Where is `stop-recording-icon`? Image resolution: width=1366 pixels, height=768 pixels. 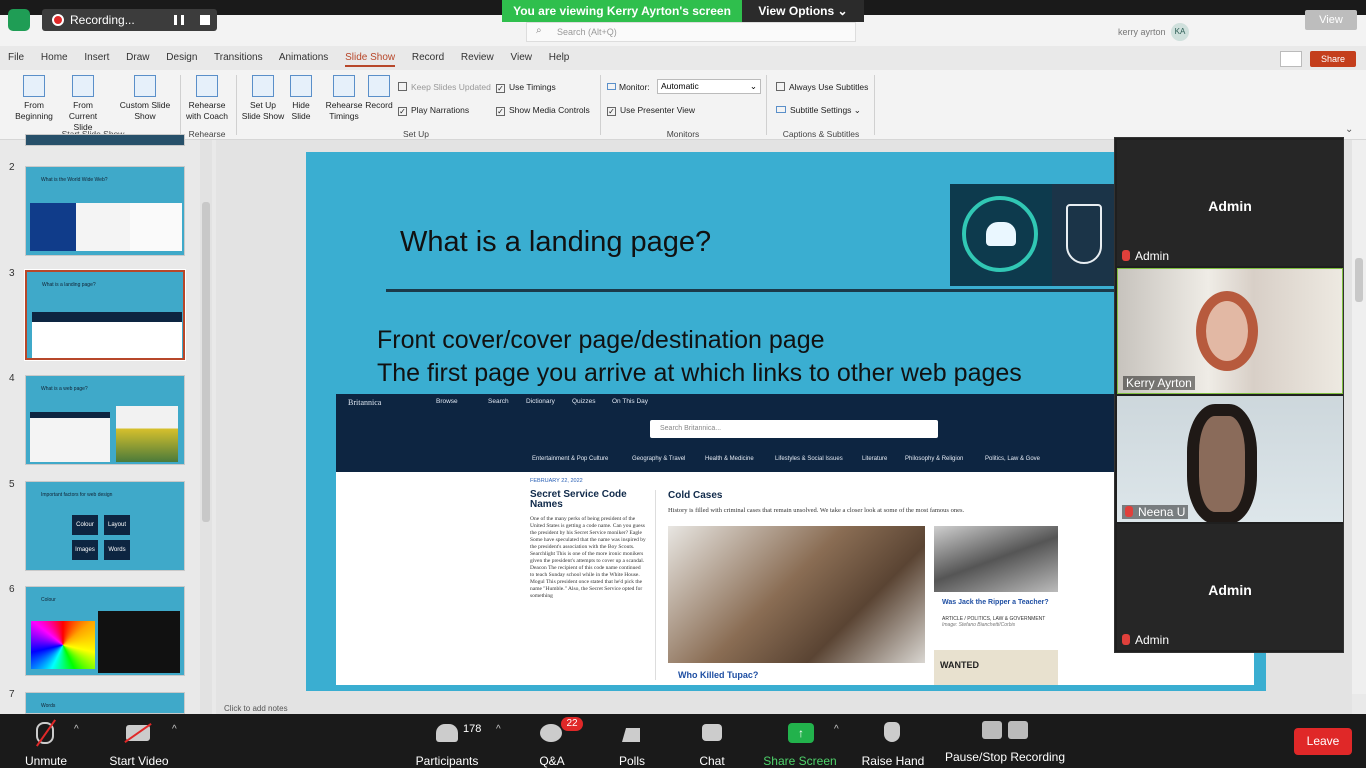
stop-recording-icon is located at coordinates (1018, 730).